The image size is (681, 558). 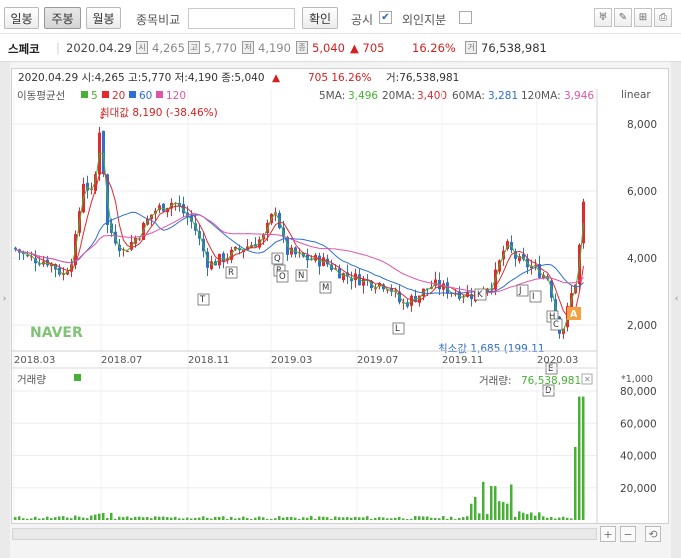 What do you see at coordinates (121, 360) in the screenshot?
I see `x-tick-label: 2018.07` at bounding box center [121, 360].